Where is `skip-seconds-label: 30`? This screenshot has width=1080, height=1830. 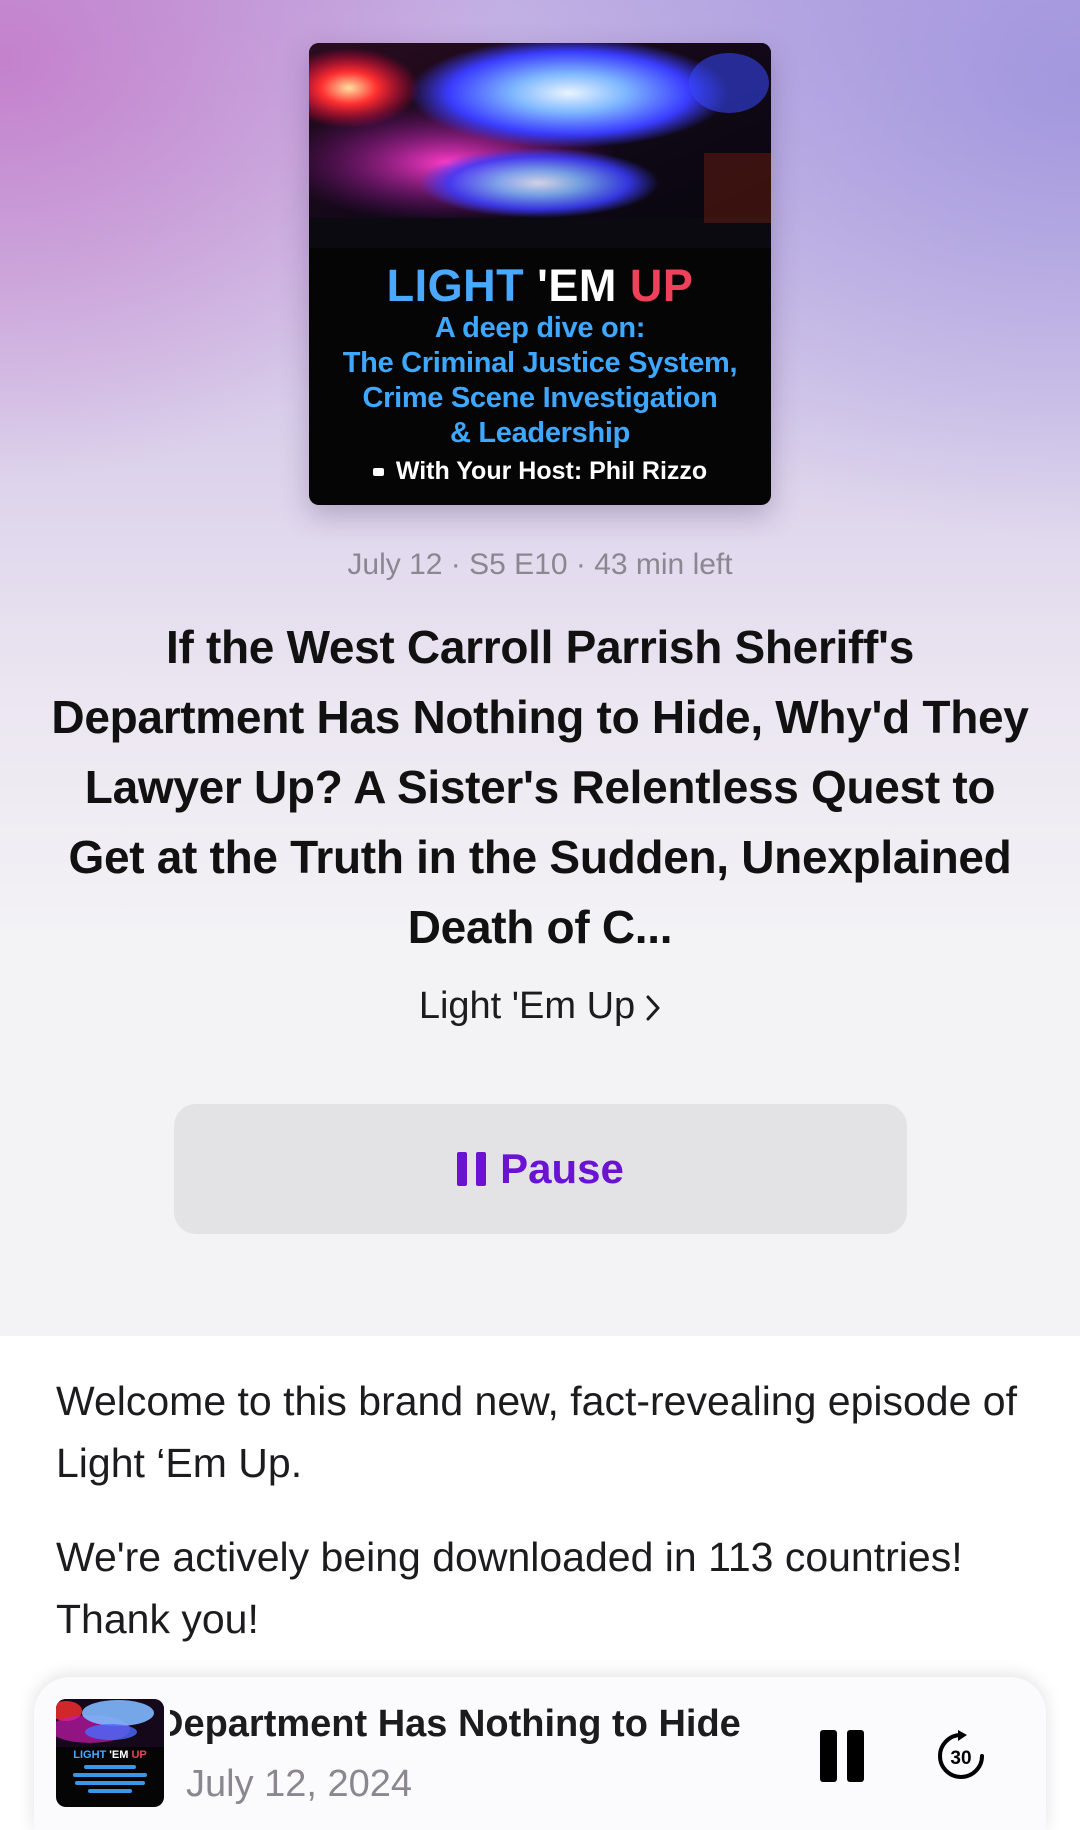 skip-seconds-label: 30 is located at coordinates (960, 1758).